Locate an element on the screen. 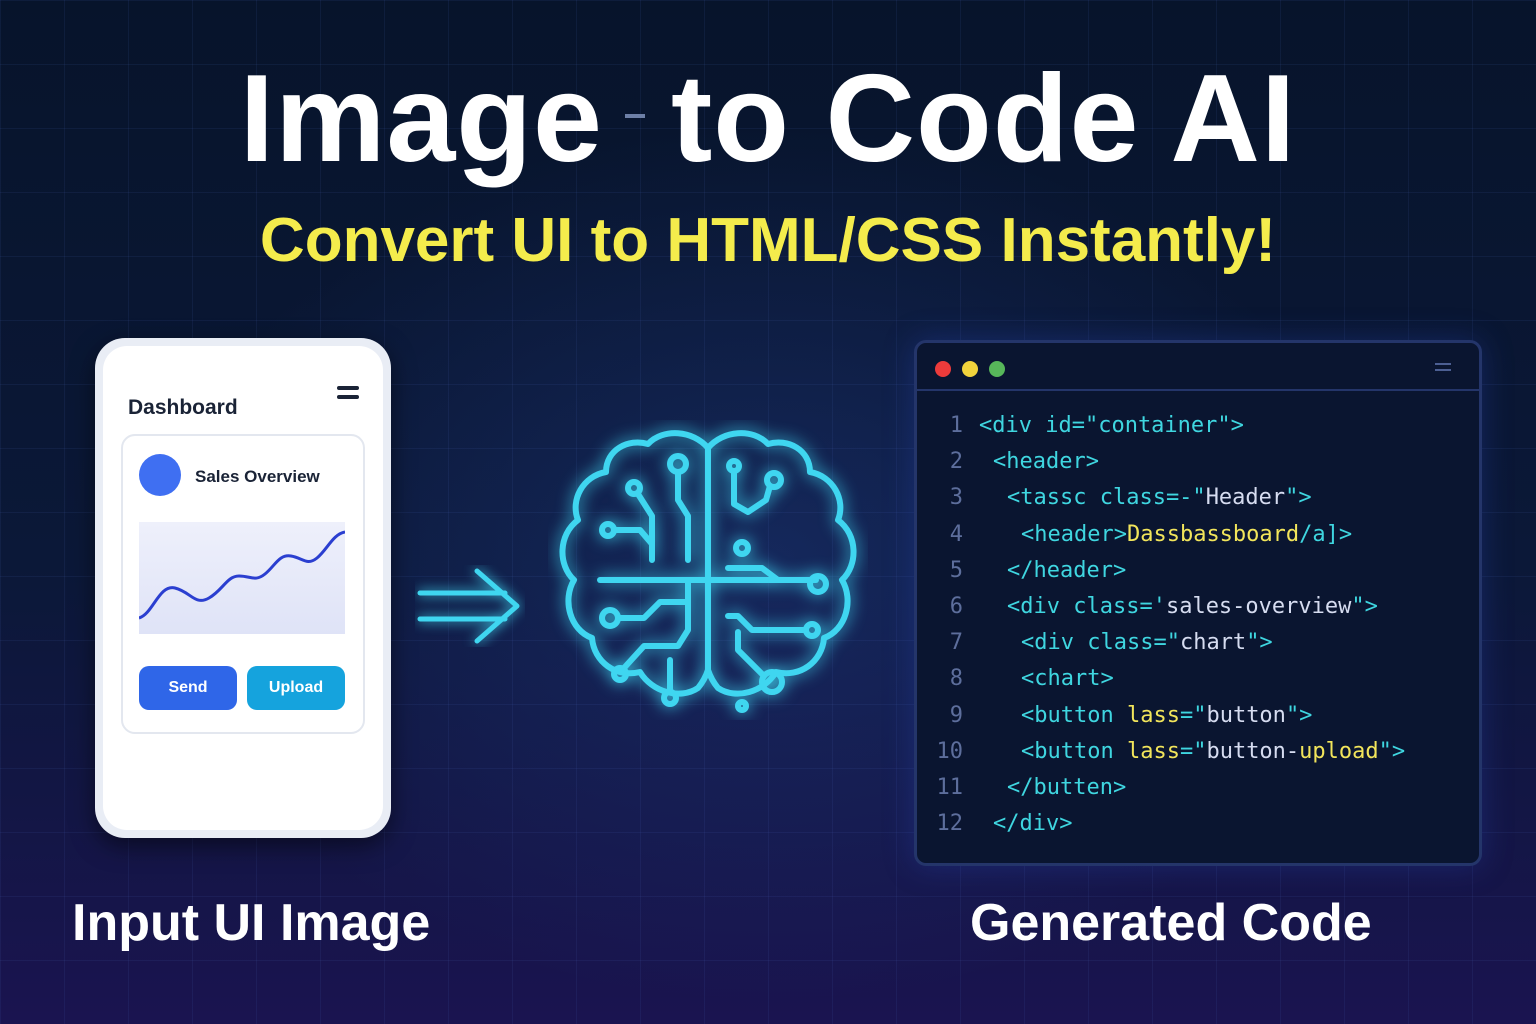 This screenshot has width=1536, height=1024. code-text: <button lass="button"> is located at coordinates (1166, 715).